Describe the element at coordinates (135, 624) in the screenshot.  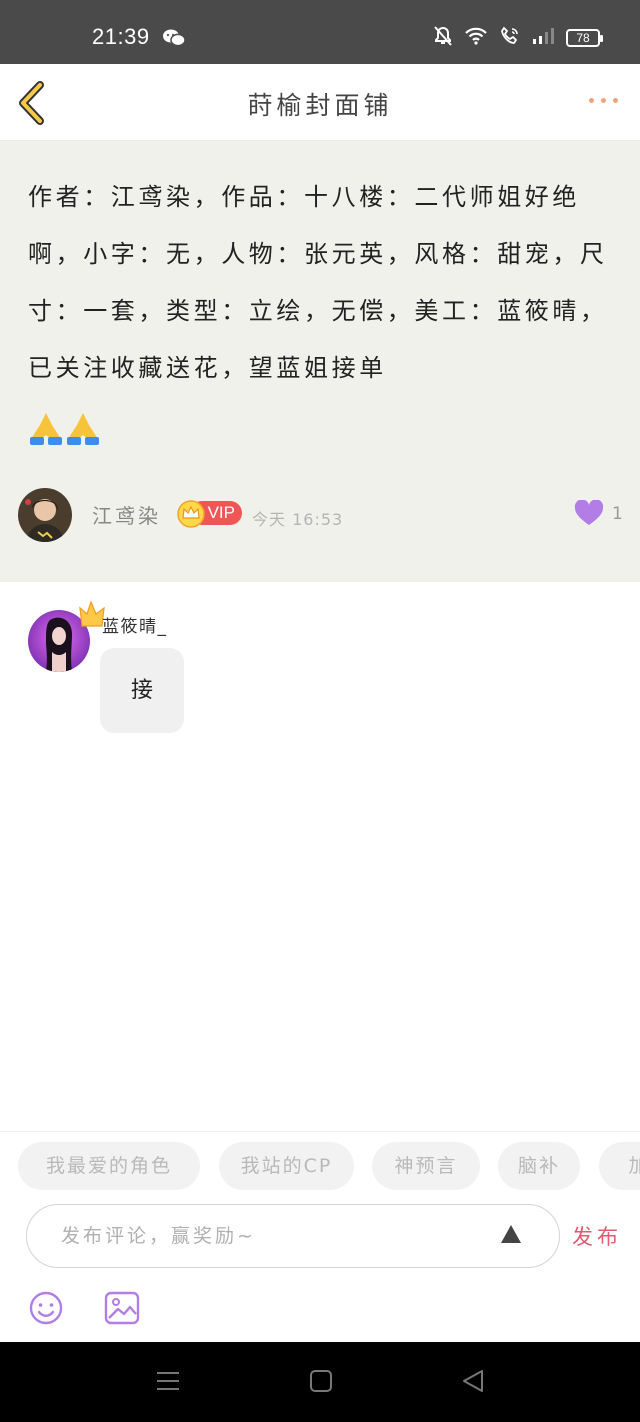
I see `commenter-name: 蓝筱晴_` at that location.